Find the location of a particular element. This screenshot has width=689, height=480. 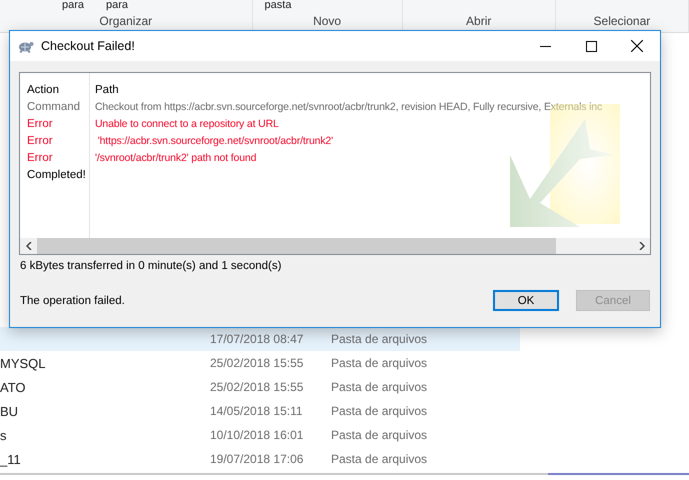

ribbon-group-label: Abrir is located at coordinates (478, 22).